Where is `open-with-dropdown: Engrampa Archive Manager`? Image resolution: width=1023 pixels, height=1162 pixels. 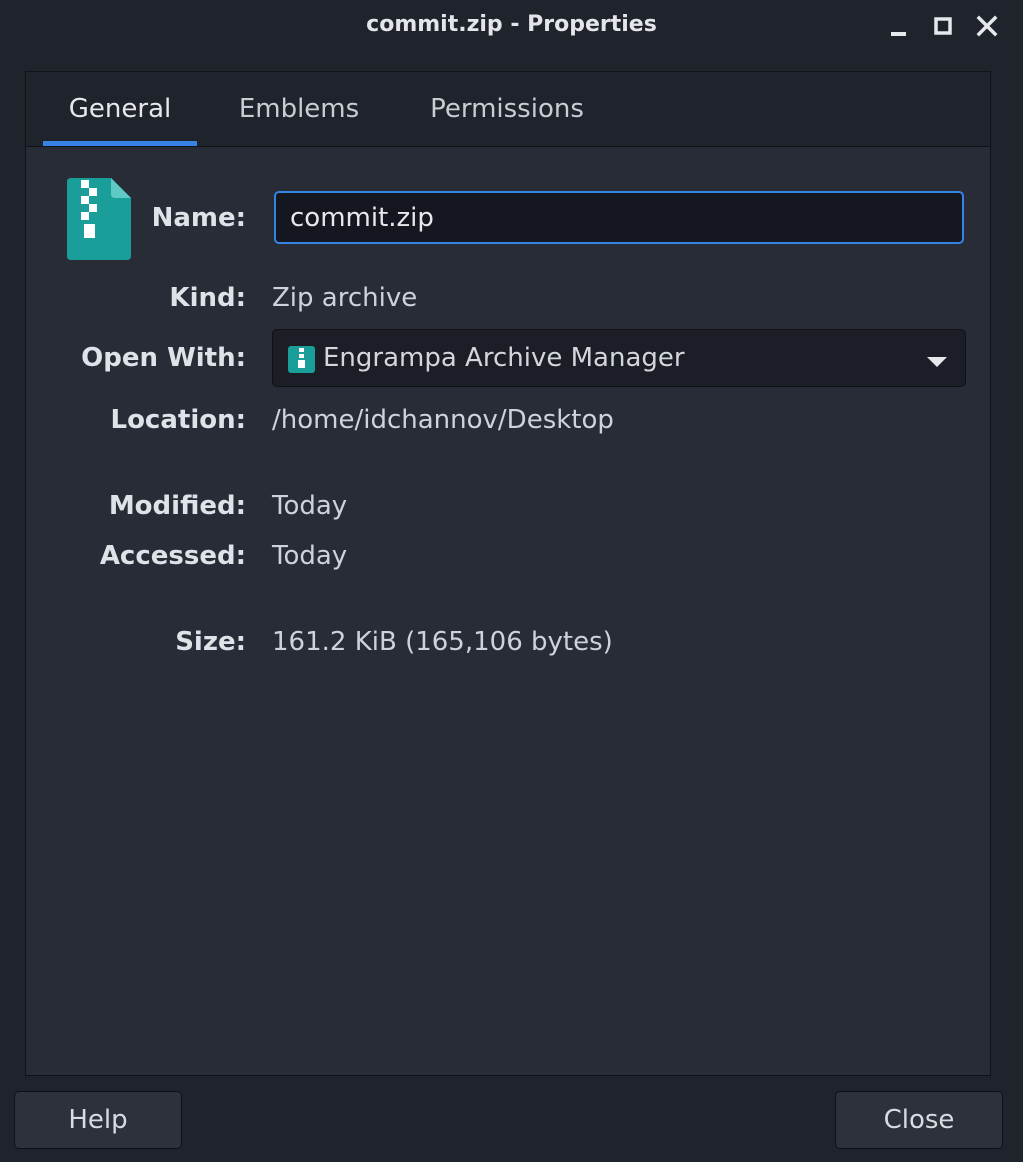 open-with-dropdown: Engrampa Archive Manager is located at coordinates (619, 358).